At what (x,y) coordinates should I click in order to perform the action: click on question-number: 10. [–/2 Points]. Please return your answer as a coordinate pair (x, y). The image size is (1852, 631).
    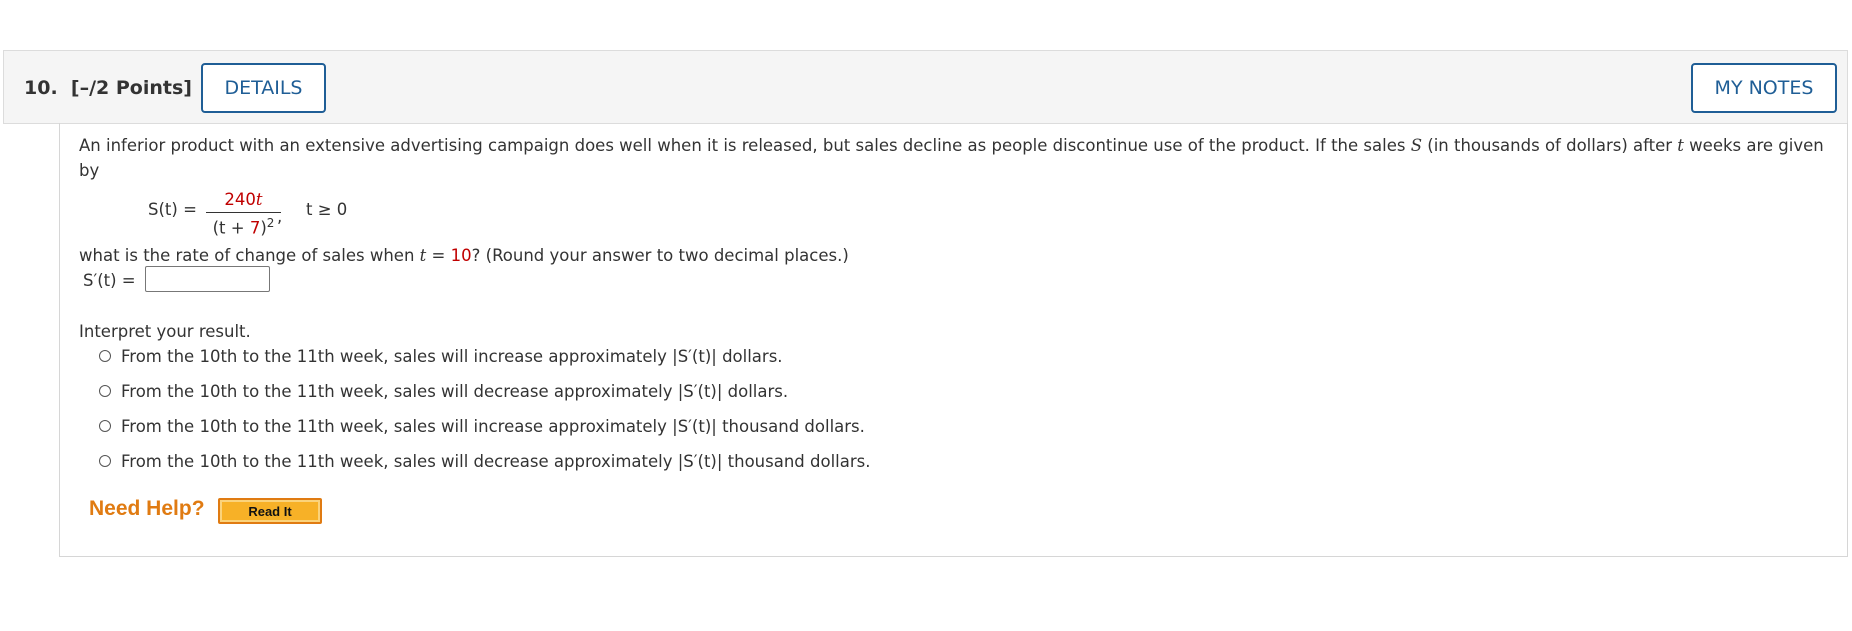
    Looking at the image, I should click on (108, 88).